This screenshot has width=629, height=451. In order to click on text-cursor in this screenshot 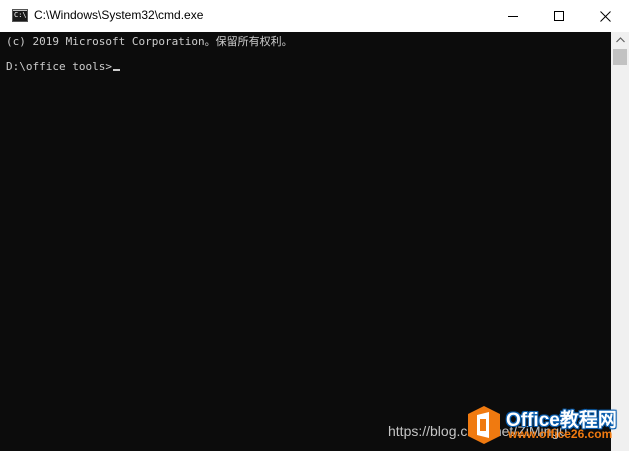, I will do `click(116, 70)`.